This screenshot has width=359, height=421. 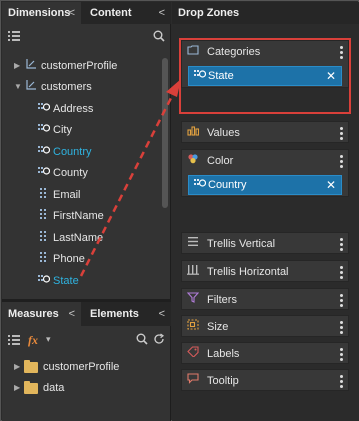 I want to click on color-icon, so click(x=193, y=161).